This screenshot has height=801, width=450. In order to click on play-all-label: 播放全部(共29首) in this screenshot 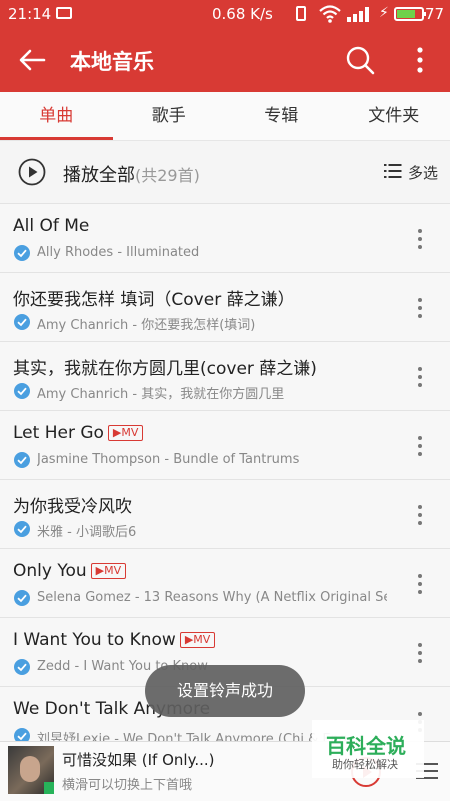, I will do `click(131, 174)`.